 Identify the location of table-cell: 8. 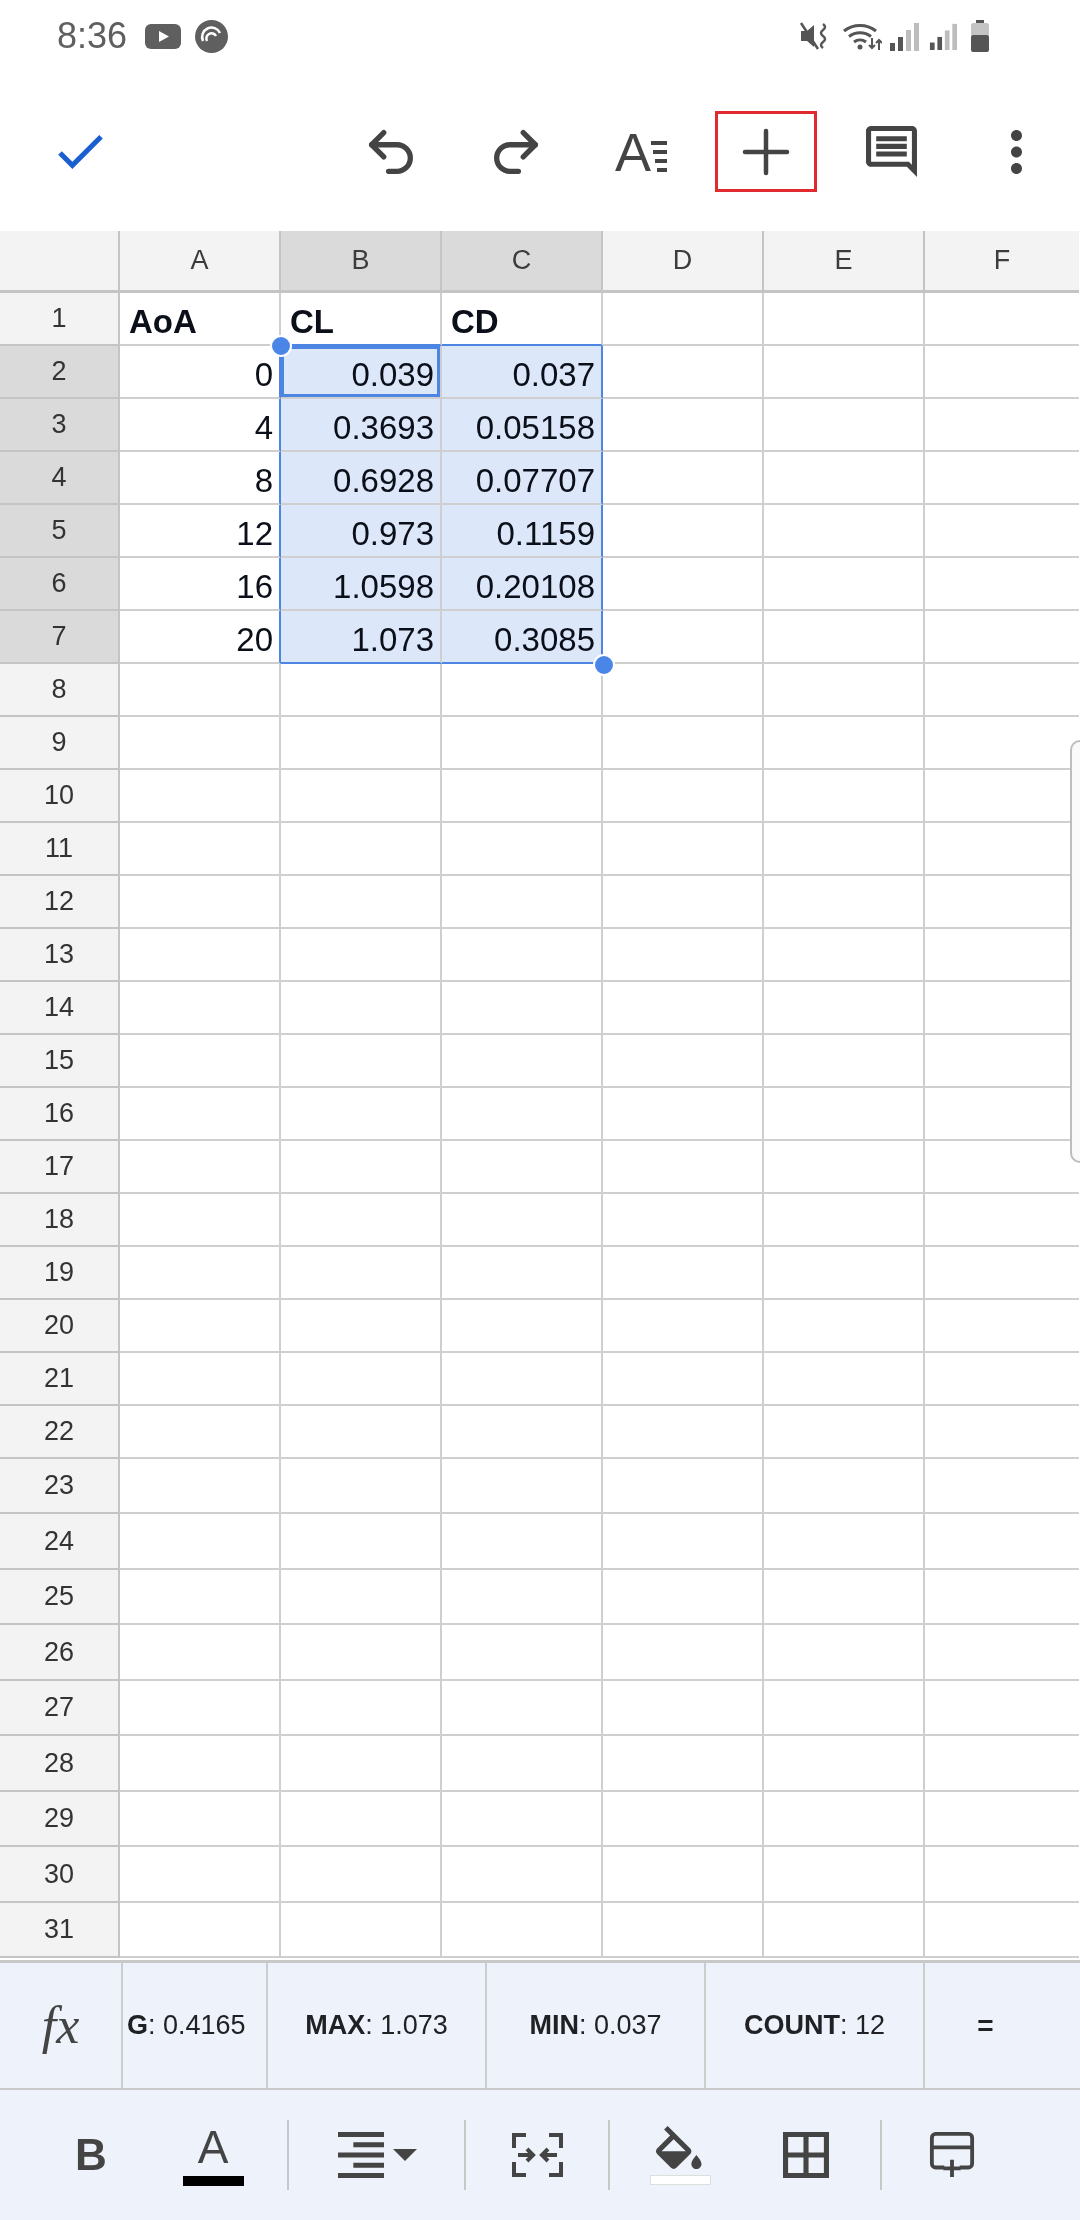
(200, 478).